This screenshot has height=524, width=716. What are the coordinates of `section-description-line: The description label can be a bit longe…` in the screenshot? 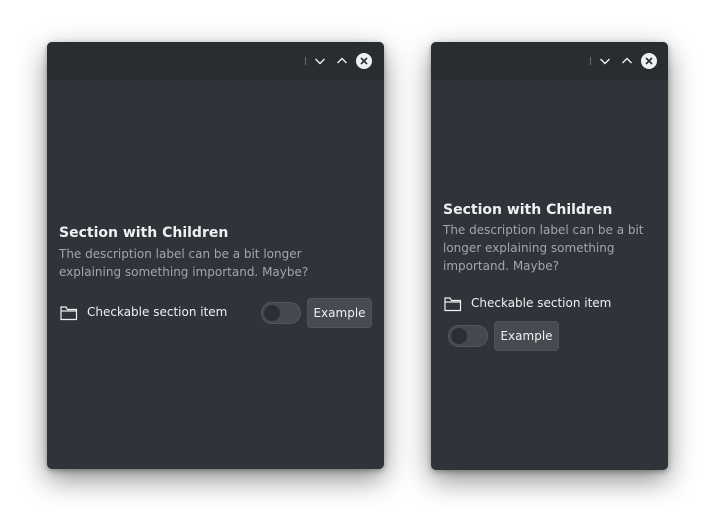 It's located at (180, 254).